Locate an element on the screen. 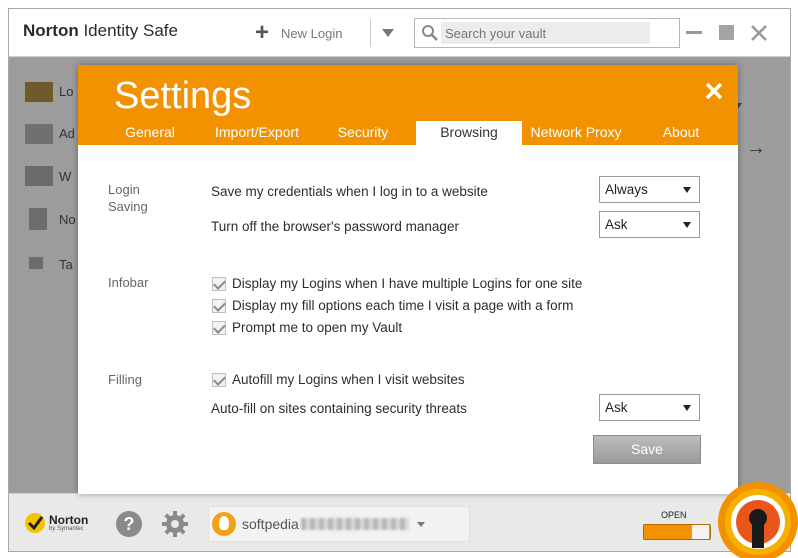 The image size is (798, 558). logins-icon is located at coordinates (39, 92).